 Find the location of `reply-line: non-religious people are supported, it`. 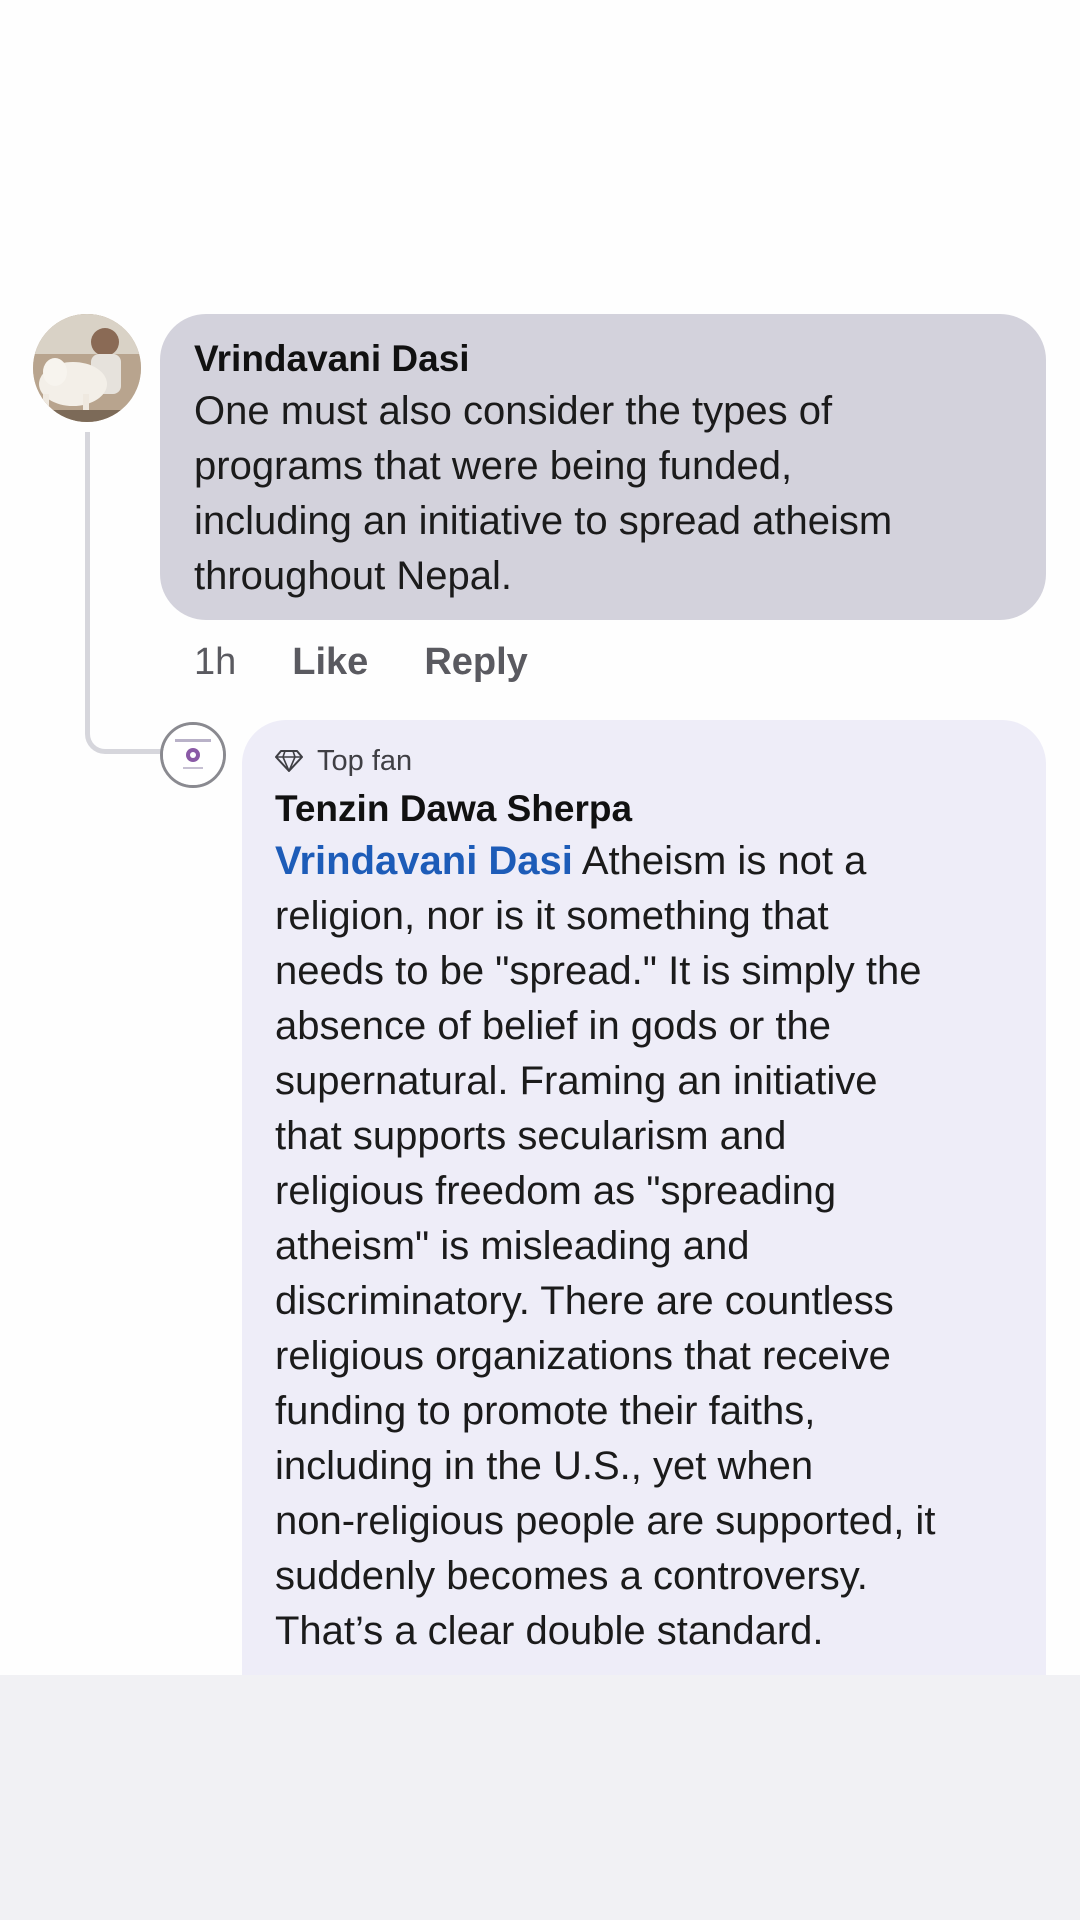

reply-line: non-religious people are supported, it is located at coordinates (605, 1521).